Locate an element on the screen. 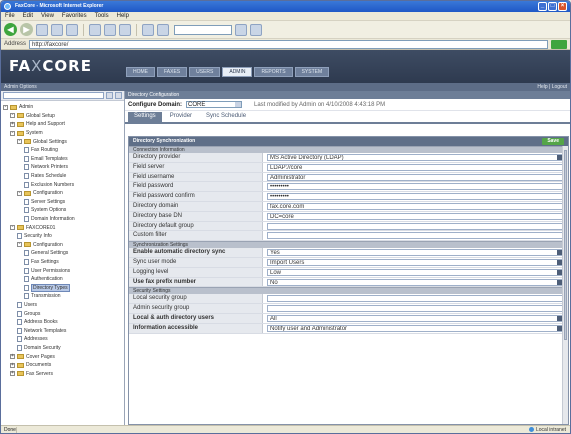 This screenshot has height=434, width=571. tree-item: + Help and Support is located at coordinates (62, 124).